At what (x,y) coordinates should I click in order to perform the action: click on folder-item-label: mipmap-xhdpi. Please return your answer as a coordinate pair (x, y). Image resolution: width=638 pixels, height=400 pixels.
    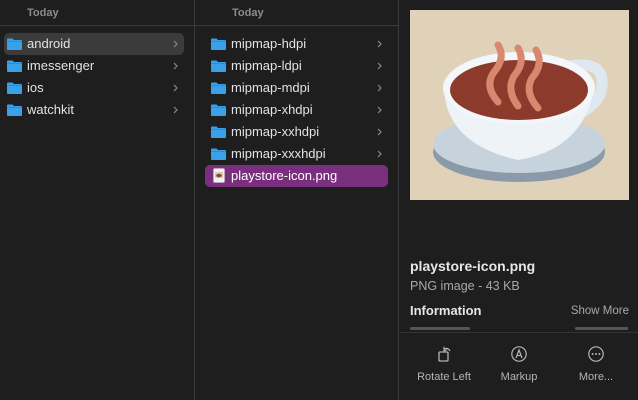
    Looking at the image, I should click on (272, 109).